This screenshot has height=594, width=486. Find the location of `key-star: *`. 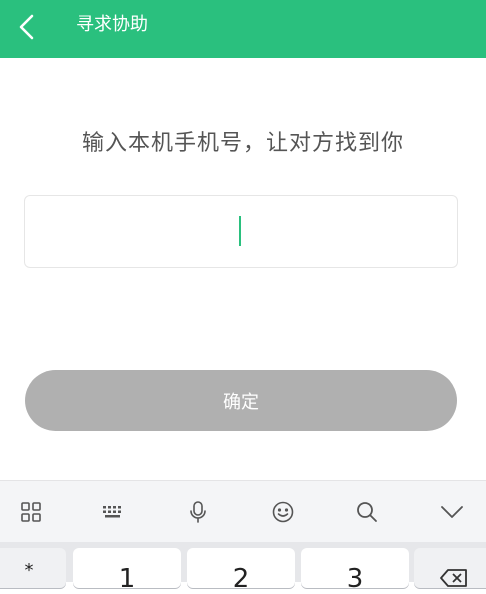

key-star: * is located at coordinates (33, 568).